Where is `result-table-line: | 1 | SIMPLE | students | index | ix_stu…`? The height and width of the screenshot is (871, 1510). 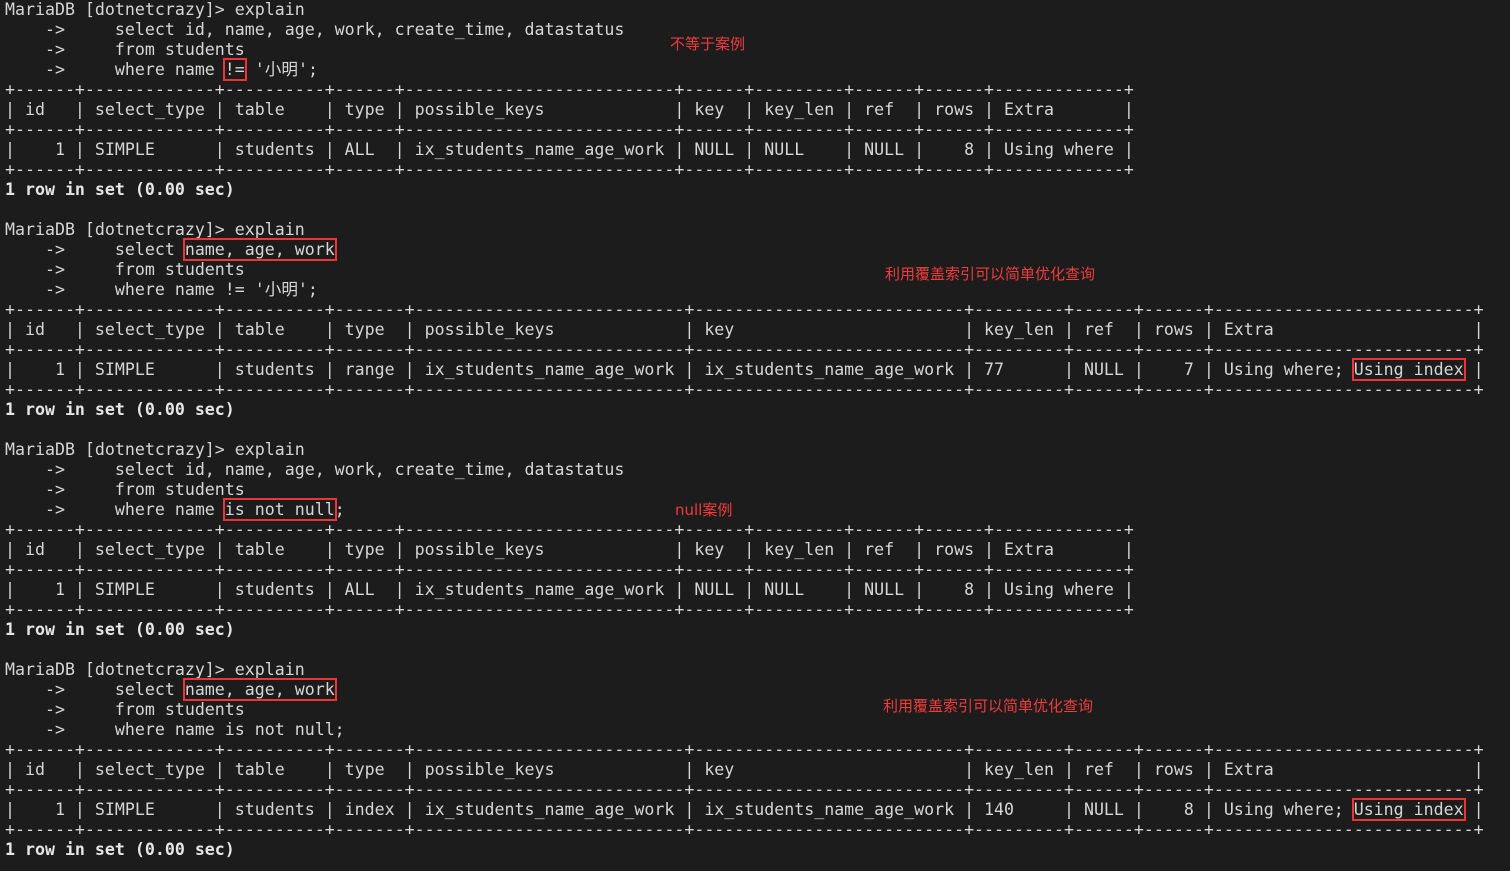
result-table-line: | 1 | SIMPLE | students | index | ix_stu… is located at coordinates (744, 809).